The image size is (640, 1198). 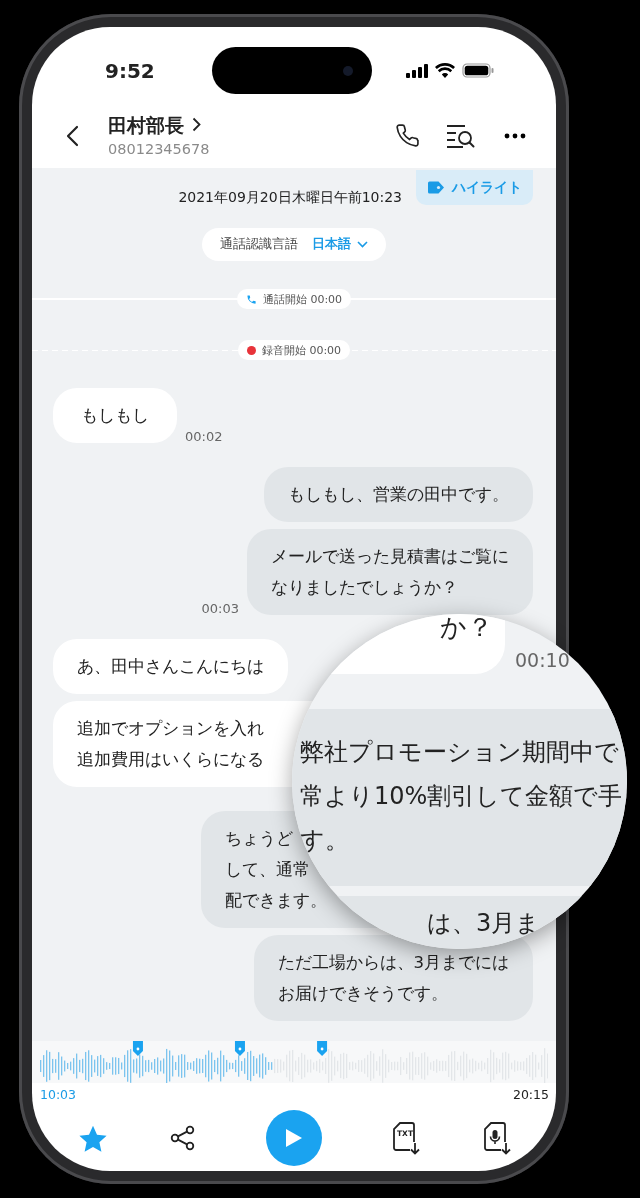 What do you see at coordinates (290, 197) in the screenshot?
I see `recording-date: 2021年09月20日木曜日午前10:23` at bounding box center [290, 197].